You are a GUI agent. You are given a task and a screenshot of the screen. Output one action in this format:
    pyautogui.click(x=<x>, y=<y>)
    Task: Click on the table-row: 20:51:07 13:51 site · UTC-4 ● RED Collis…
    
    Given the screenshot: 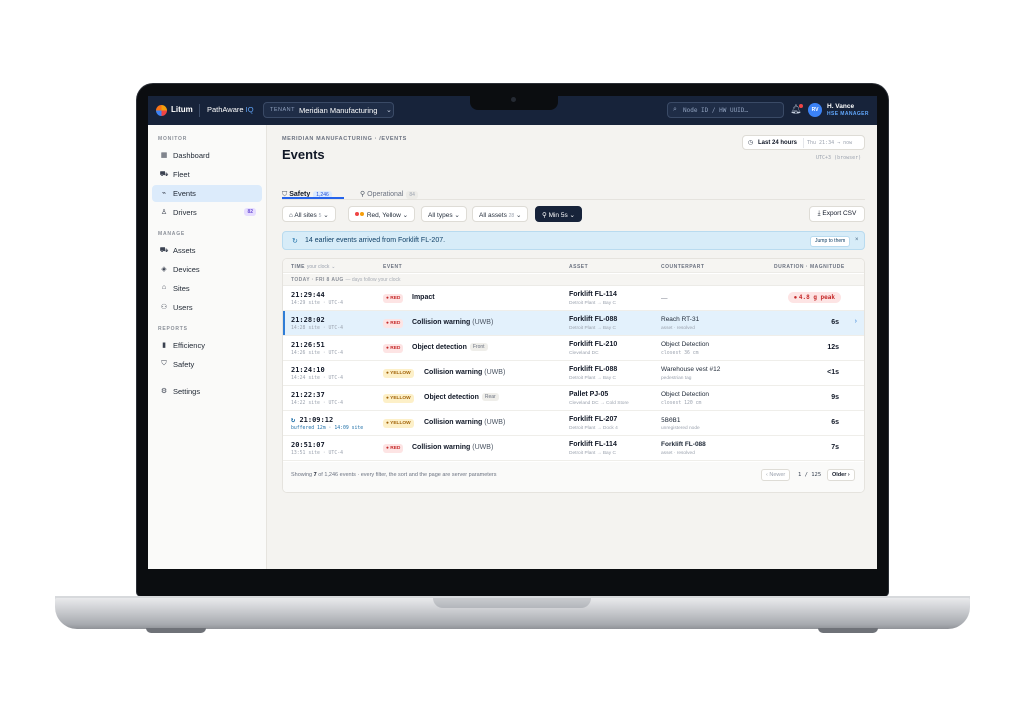 What is the action you would take?
    pyautogui.click(x=573, y=448)
    